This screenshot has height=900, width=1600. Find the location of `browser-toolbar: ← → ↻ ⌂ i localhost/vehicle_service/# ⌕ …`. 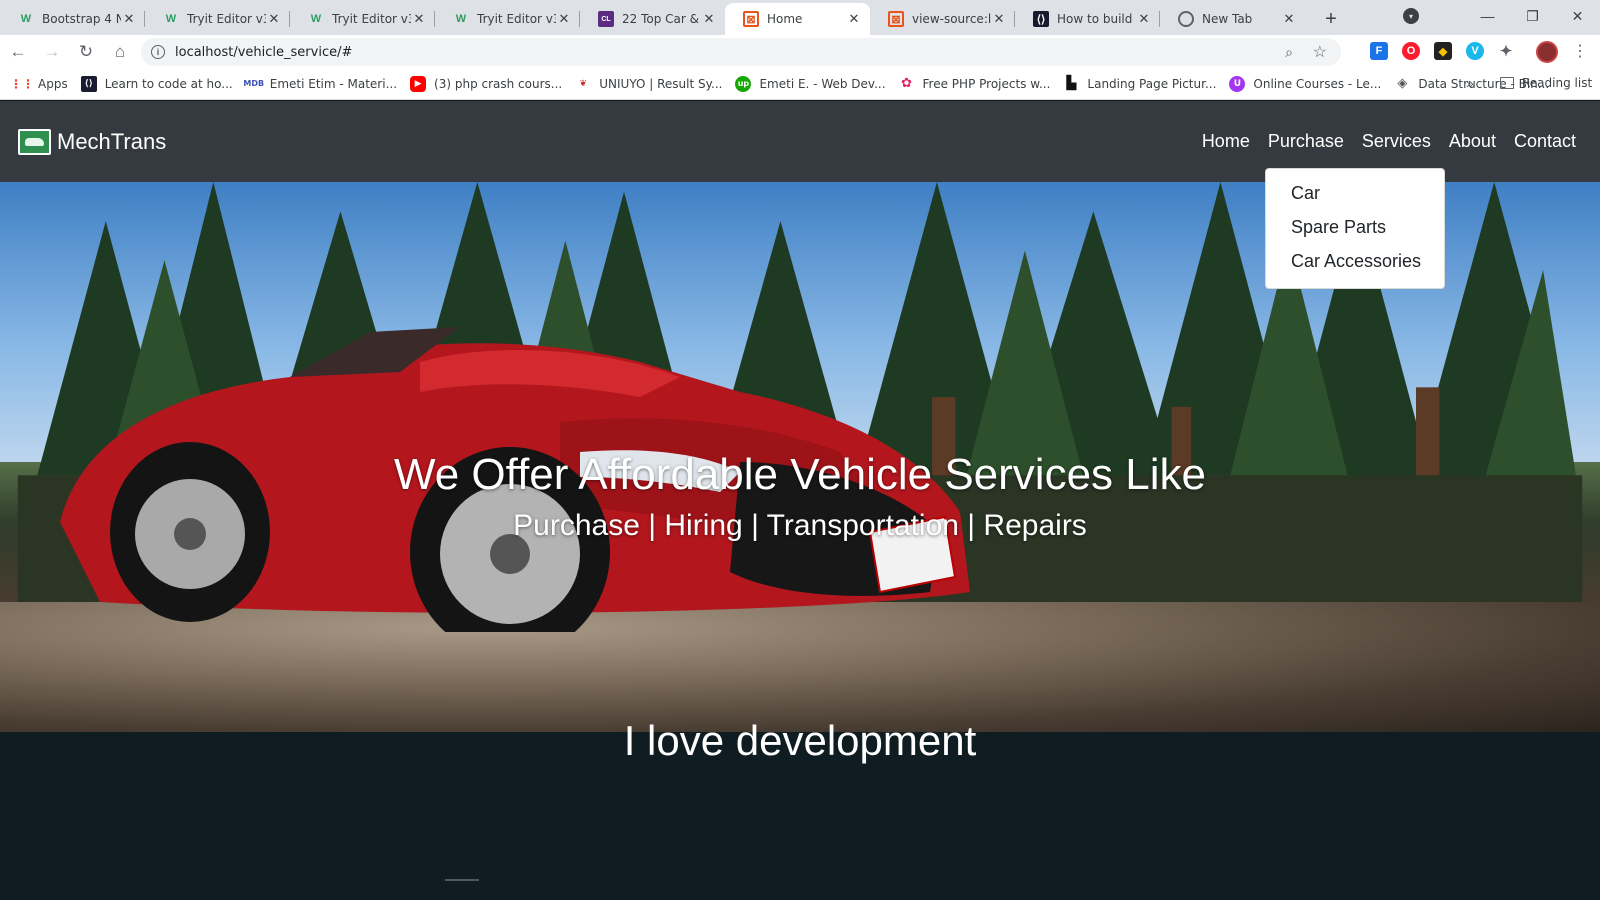

browser-toolbar: ← → ↻ ⌂ i localhost/vehicle_service/# ⌕ … is located at coordinates (800, 51).